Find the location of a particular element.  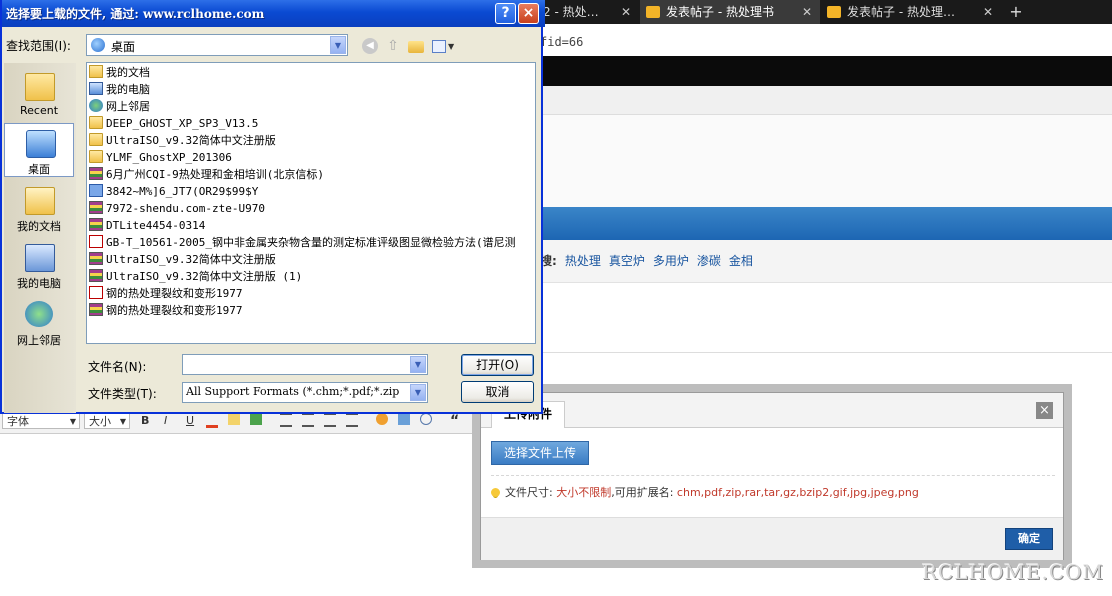

list-item: DEEP_GHOST_XP_SP3_V13.5 is located at coordinates (173, 123).